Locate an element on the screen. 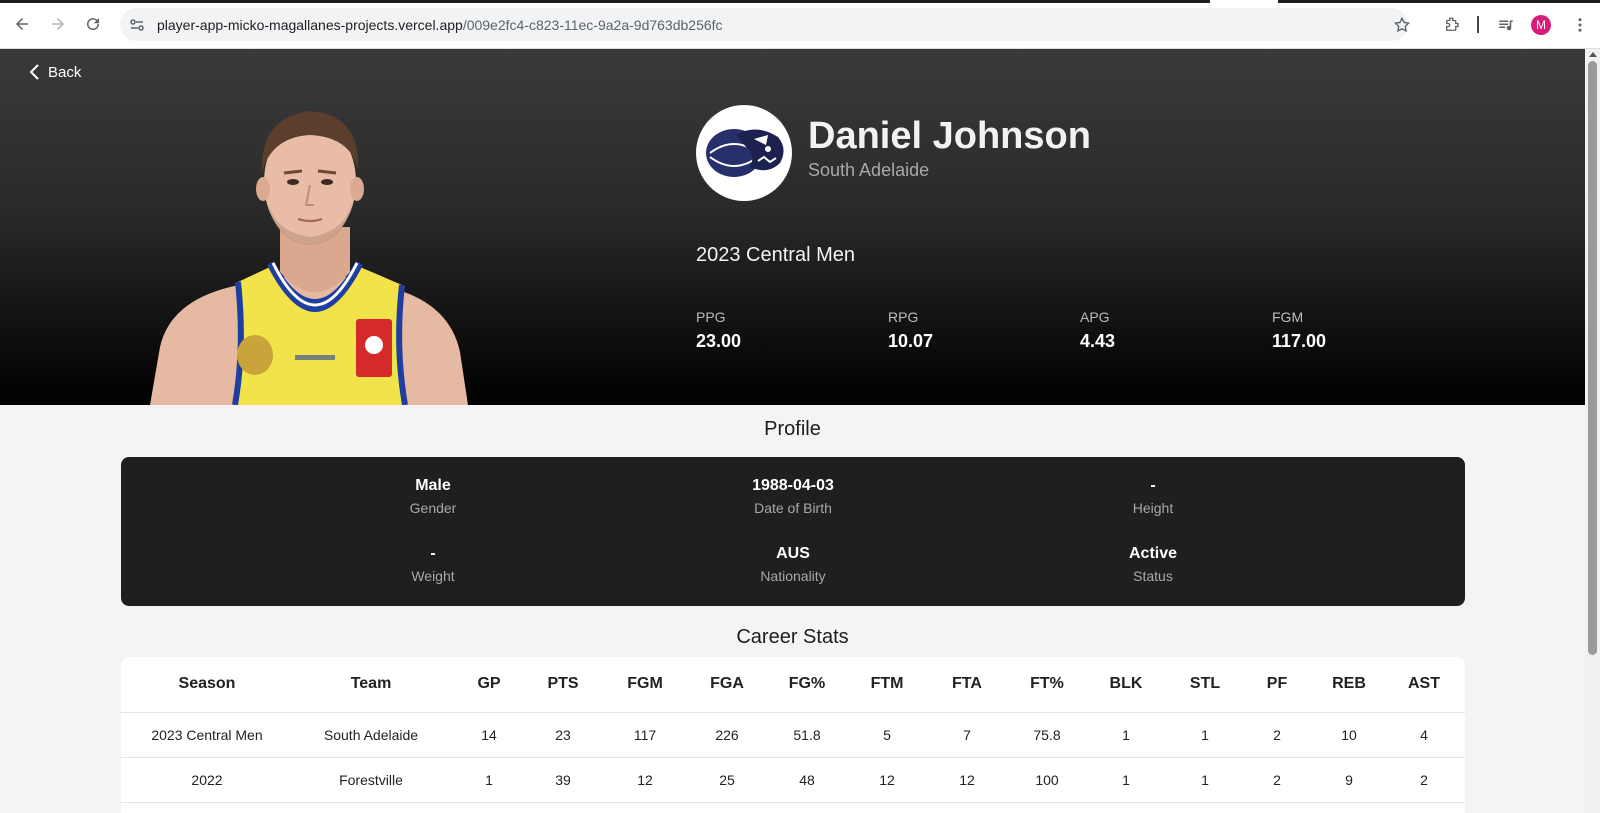 Image resolution: width=1600 pixels, height=813 pixels. profile-label: Status is located at coordinates (1153, 576).